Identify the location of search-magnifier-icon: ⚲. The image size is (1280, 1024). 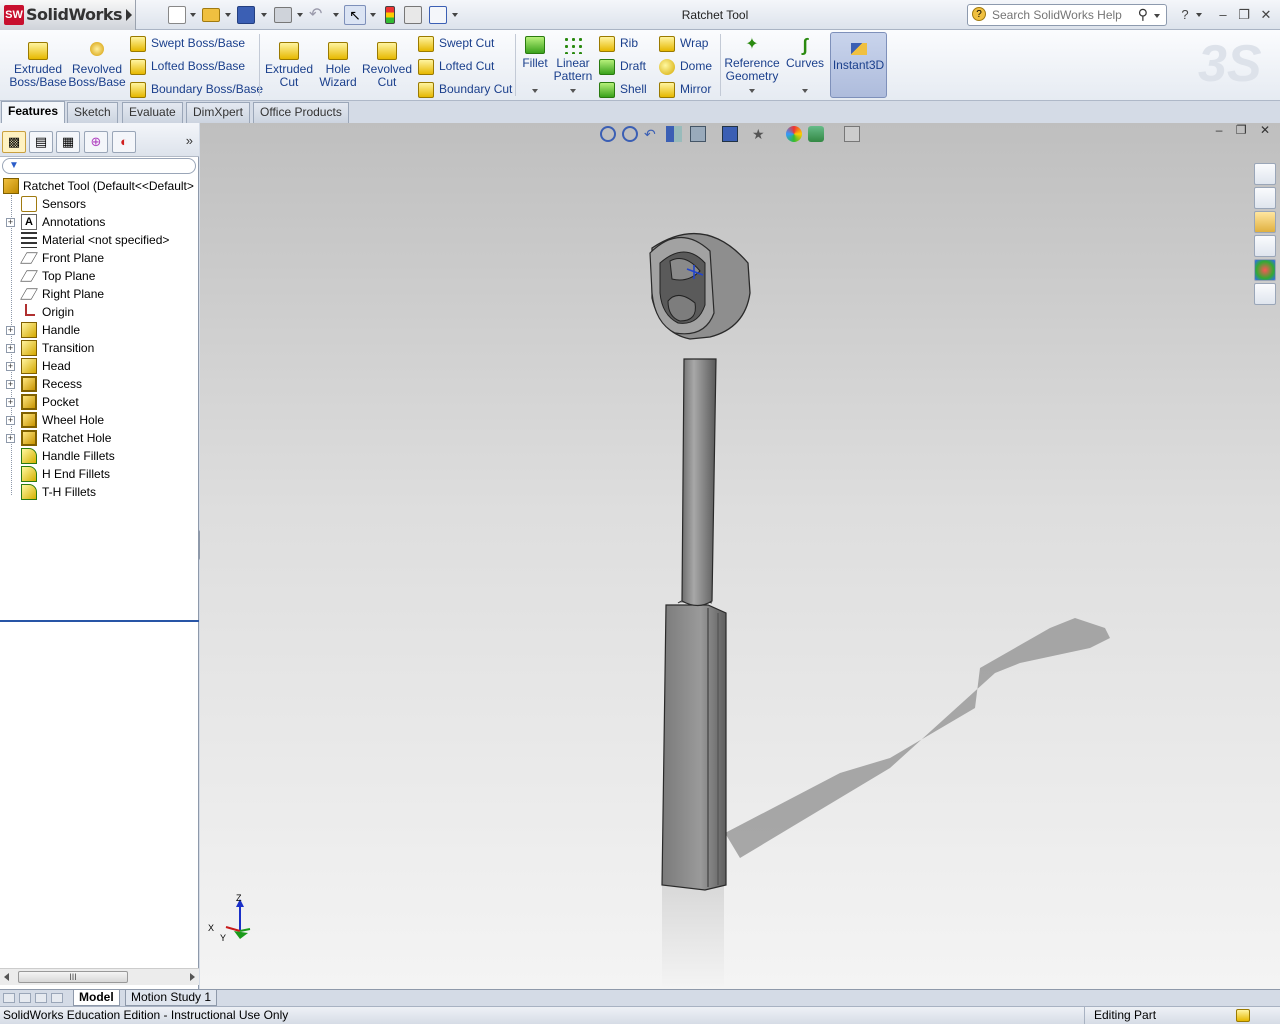
(1143, 14).